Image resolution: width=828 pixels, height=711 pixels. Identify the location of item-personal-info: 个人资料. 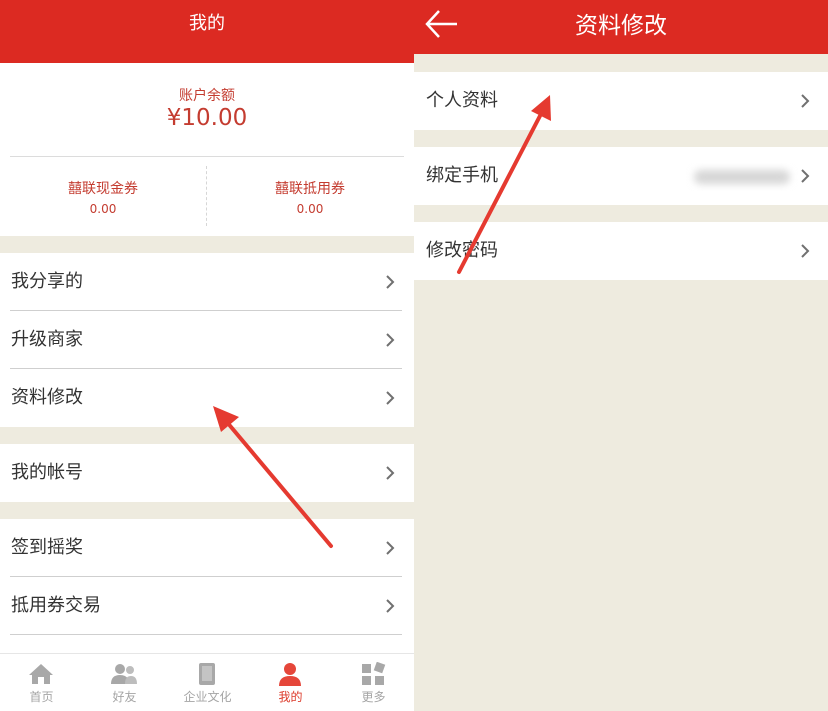
(621, 101).